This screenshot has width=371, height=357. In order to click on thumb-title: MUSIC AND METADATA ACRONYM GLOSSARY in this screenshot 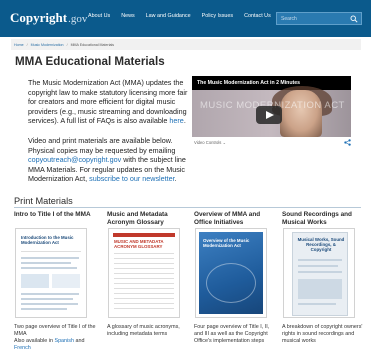, I will do `click(139, 244)`.